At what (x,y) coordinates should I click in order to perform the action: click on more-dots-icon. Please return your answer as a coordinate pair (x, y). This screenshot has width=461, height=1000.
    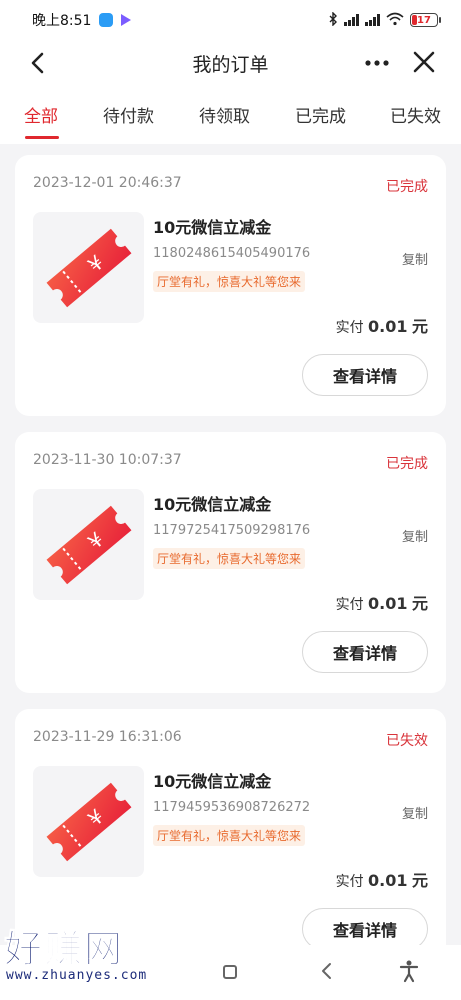
    Looking at the image, I should click on (377, 63).